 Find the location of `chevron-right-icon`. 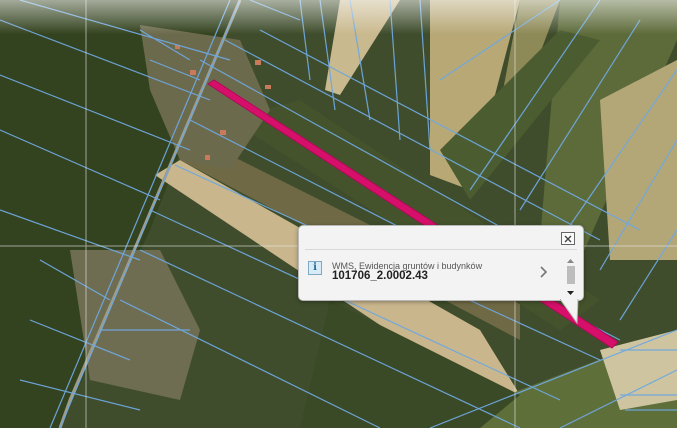

chevron-right-icon is located at coordinates (544, 272).